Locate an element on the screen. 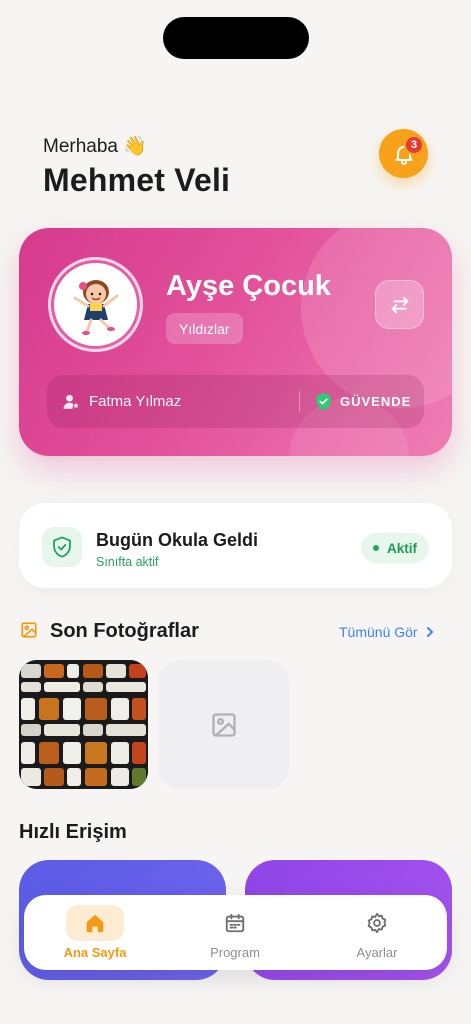  image-placeholder-icon is located at coordinates (223, 724).